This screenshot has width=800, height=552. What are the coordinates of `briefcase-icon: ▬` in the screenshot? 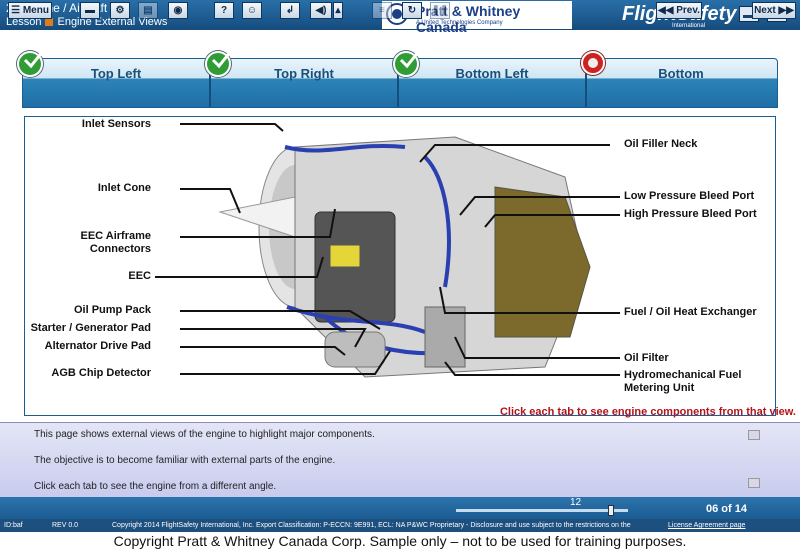 It's located at (90, 10).